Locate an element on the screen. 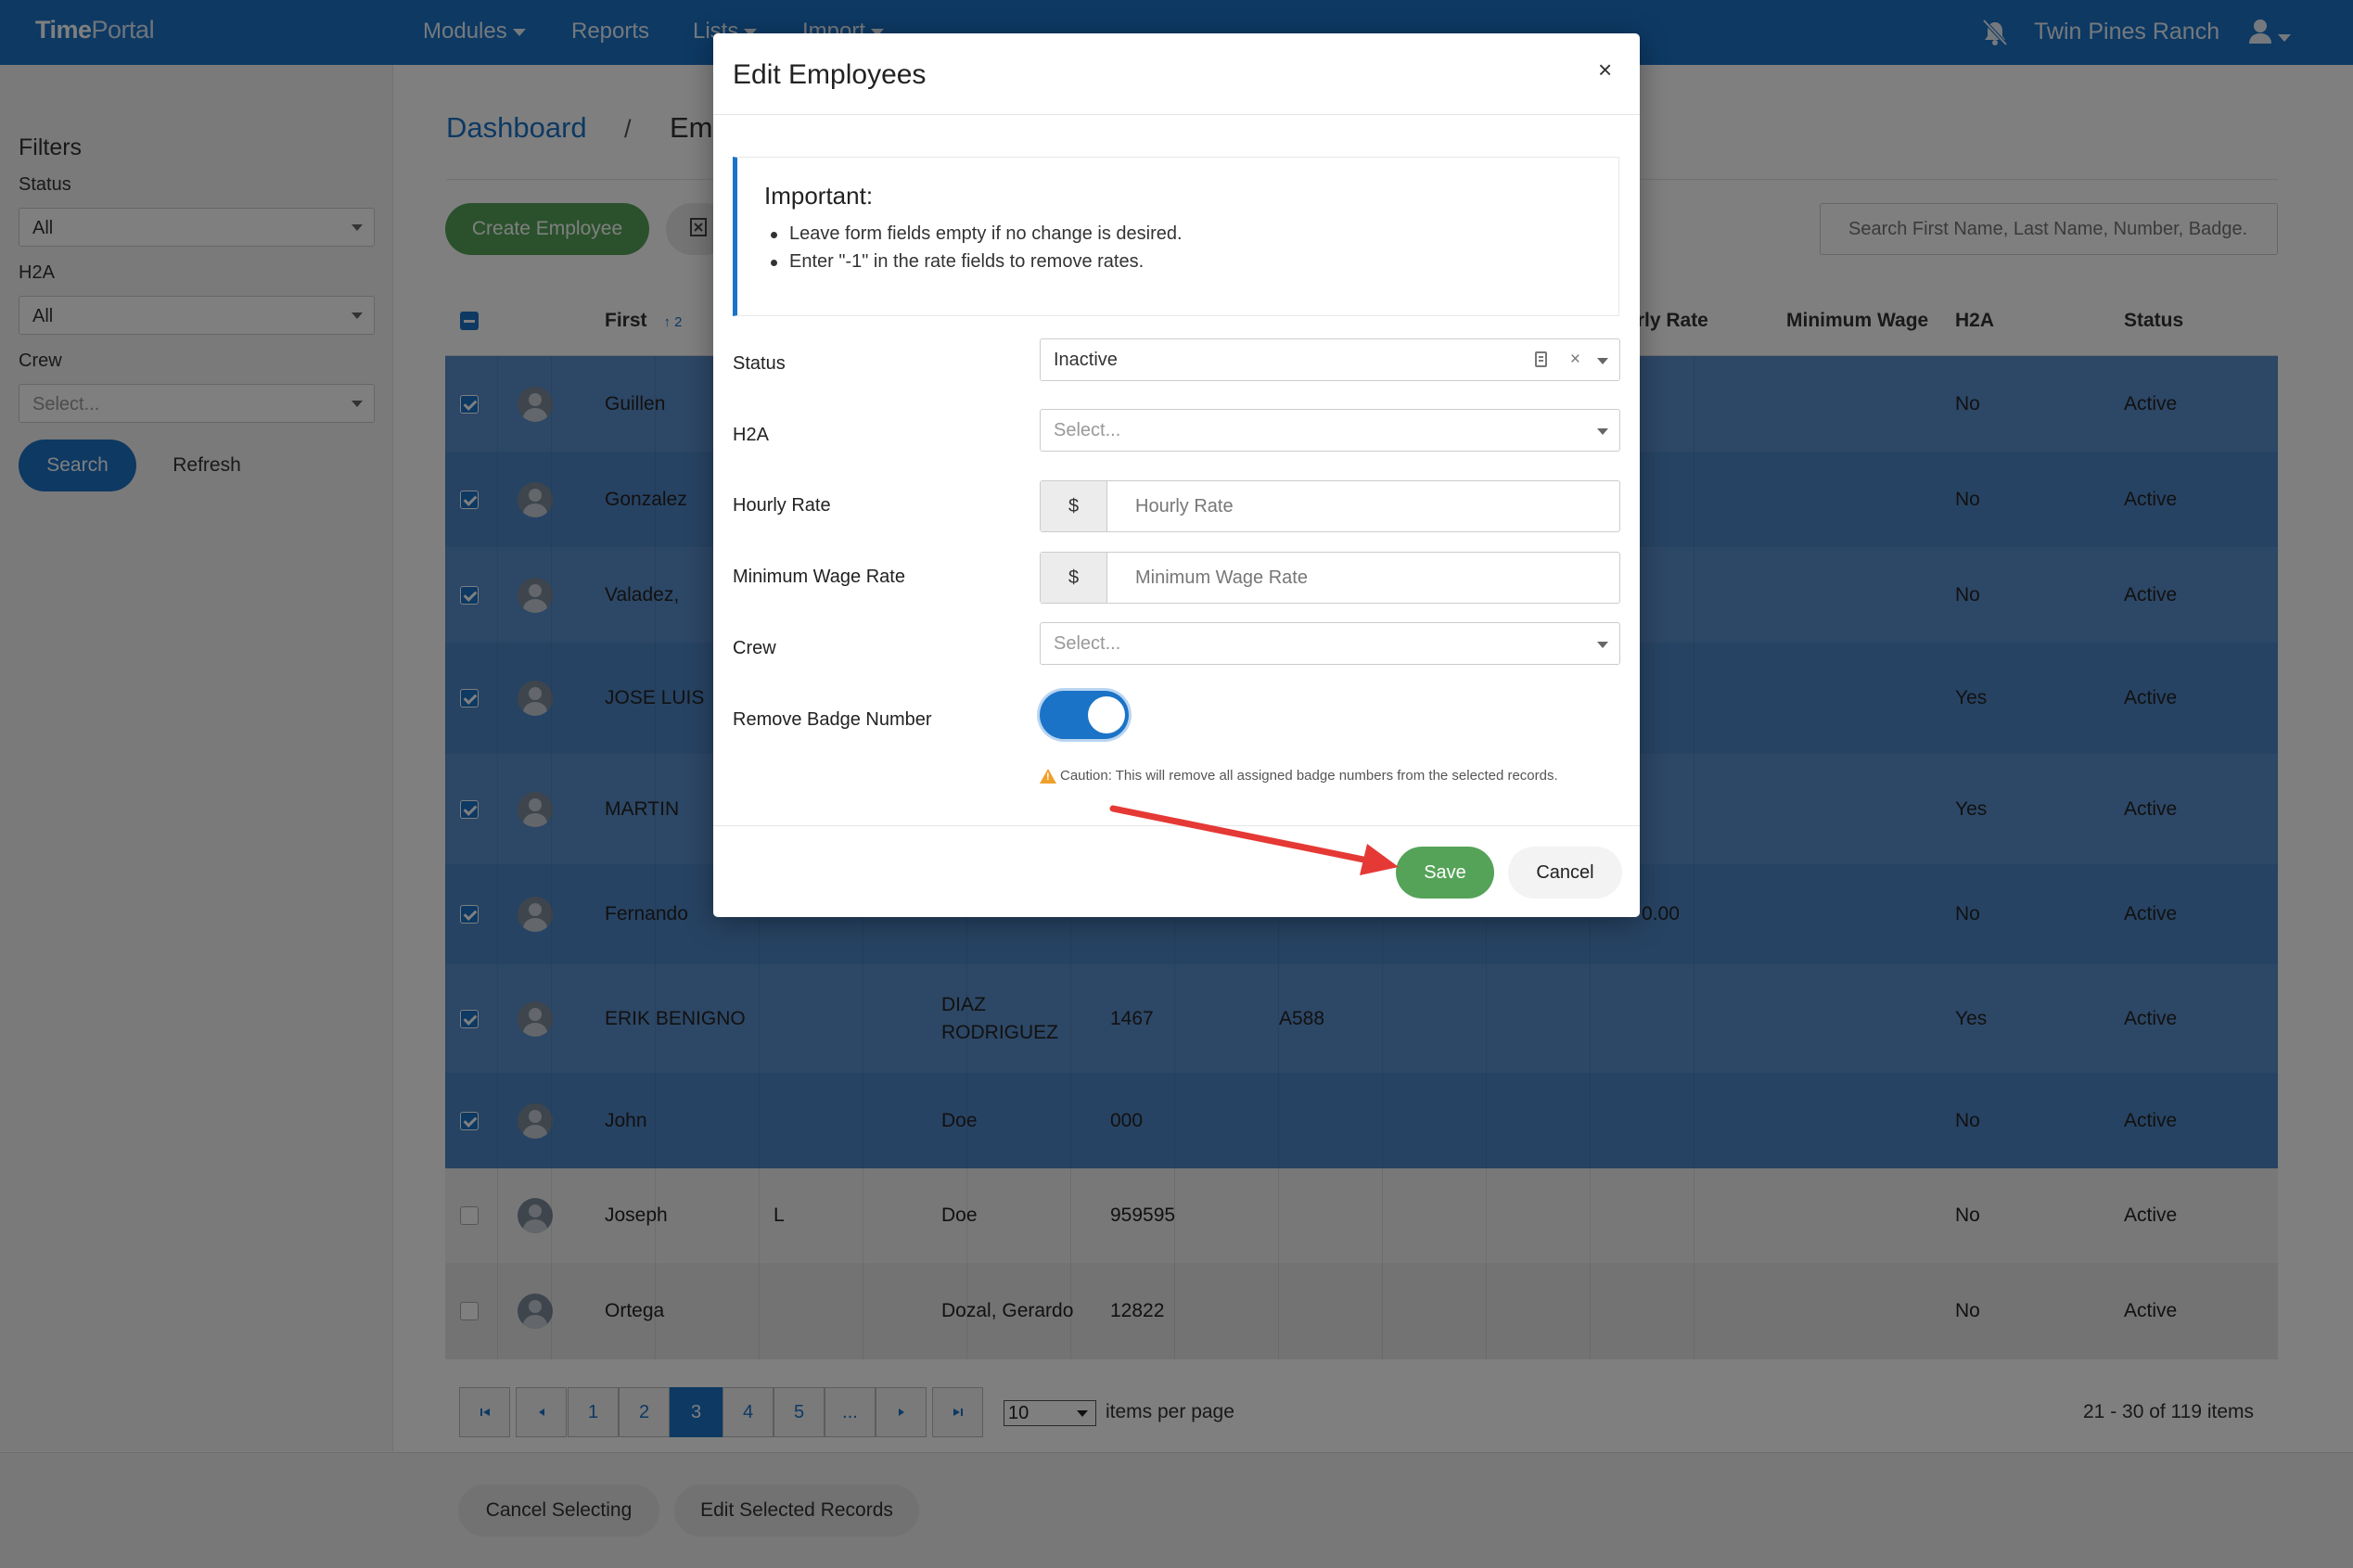 Image resolution: width=2353 pixels, height=1568 pixels. modal-title: Edit Employees is located at coordinates (830, 74).